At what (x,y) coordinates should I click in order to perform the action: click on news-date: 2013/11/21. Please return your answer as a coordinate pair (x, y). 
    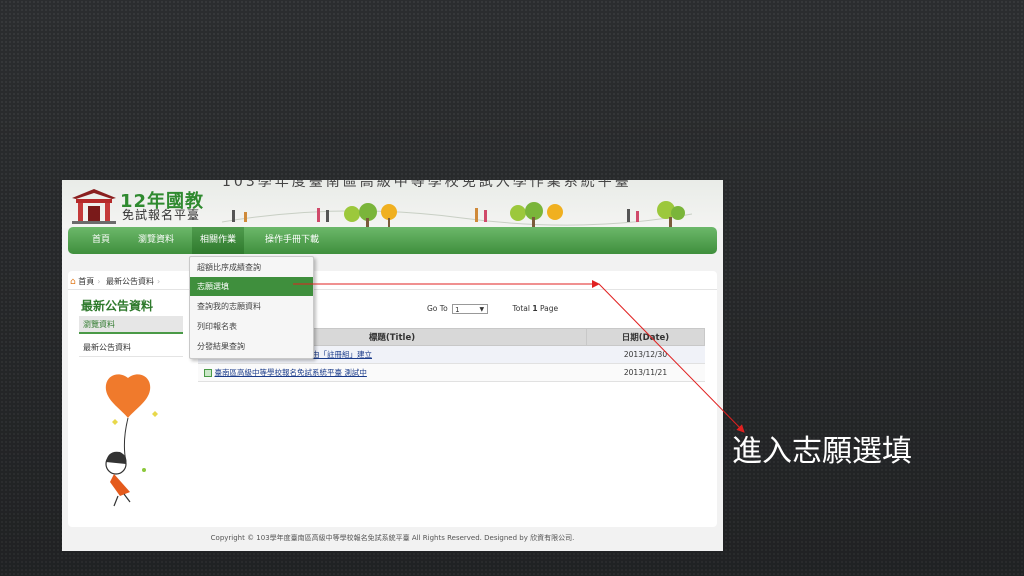
    Looking at the image, I should click on (645, 372).